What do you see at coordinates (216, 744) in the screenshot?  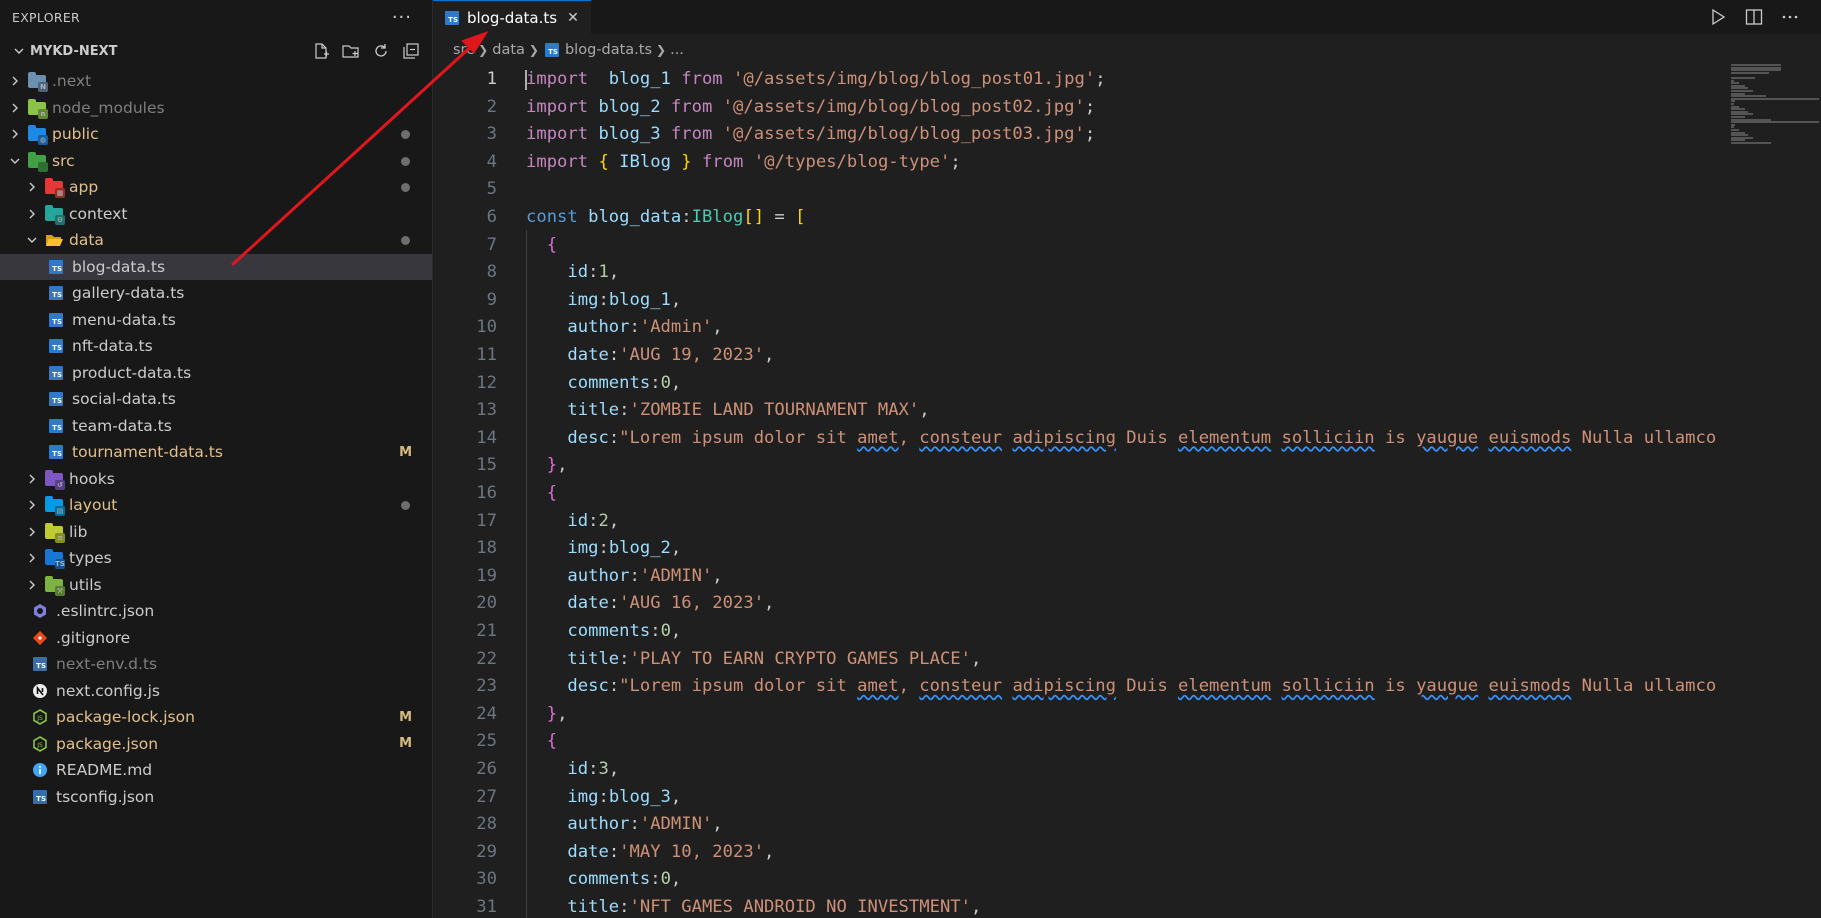 I see `file-package-json: JS package.json M` at bounding box center [216, 744].